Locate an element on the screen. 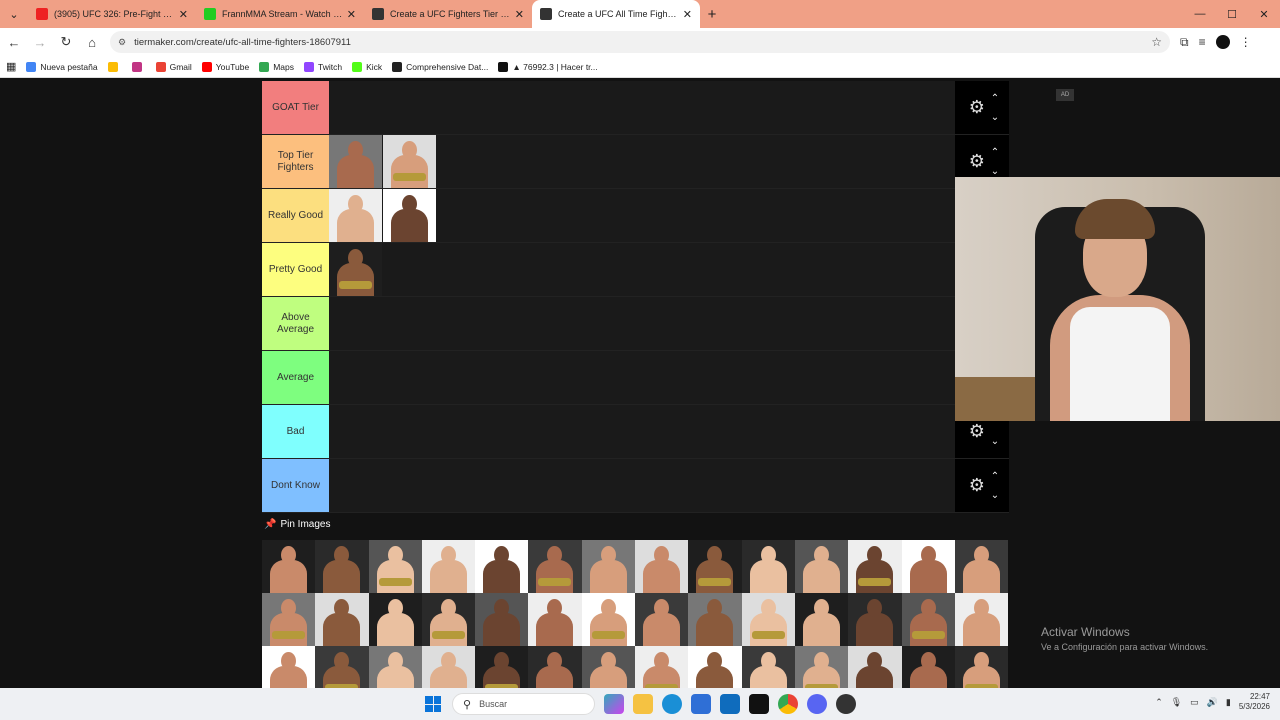 The height and width of the screenshot is (720, 1280). bookmark-item: Maps is located at coordinates (276, 66).